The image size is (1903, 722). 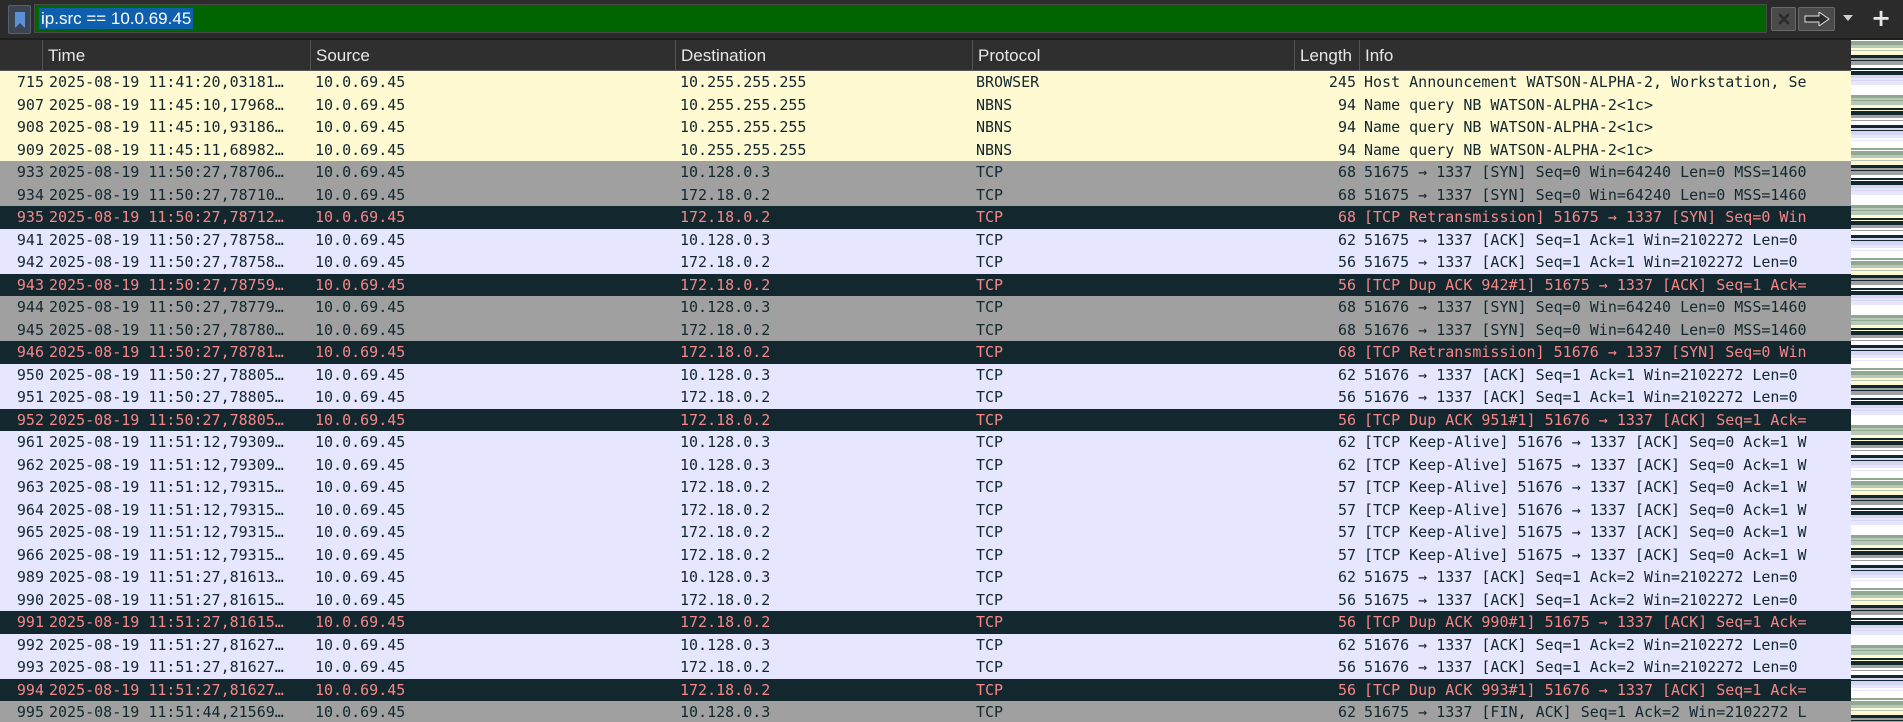 What do you see at coordinates (30, 622) in the screenshot?
I see `packet-number: 991` at bounding box center [30, 622].